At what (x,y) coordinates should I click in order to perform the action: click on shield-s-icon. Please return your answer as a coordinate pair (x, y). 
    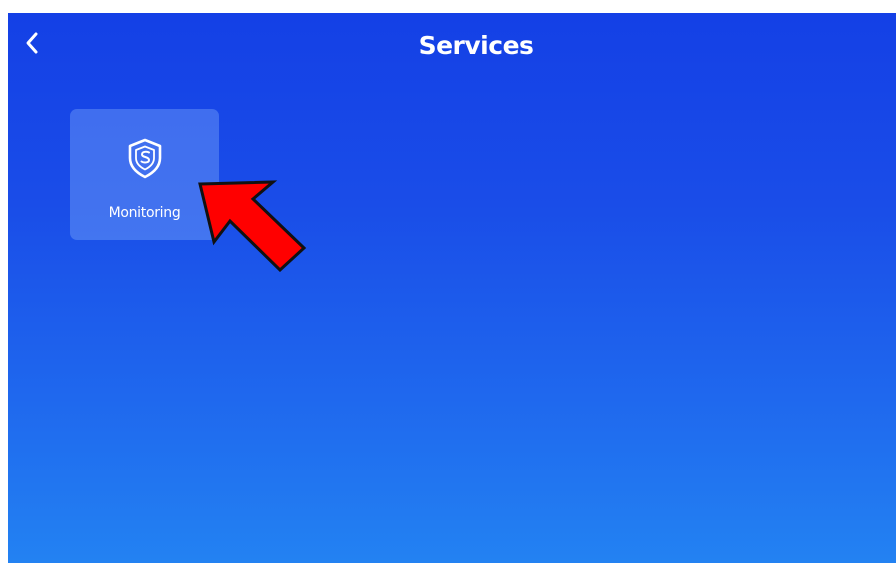
    Looking at the image, I should click on (145, 158).